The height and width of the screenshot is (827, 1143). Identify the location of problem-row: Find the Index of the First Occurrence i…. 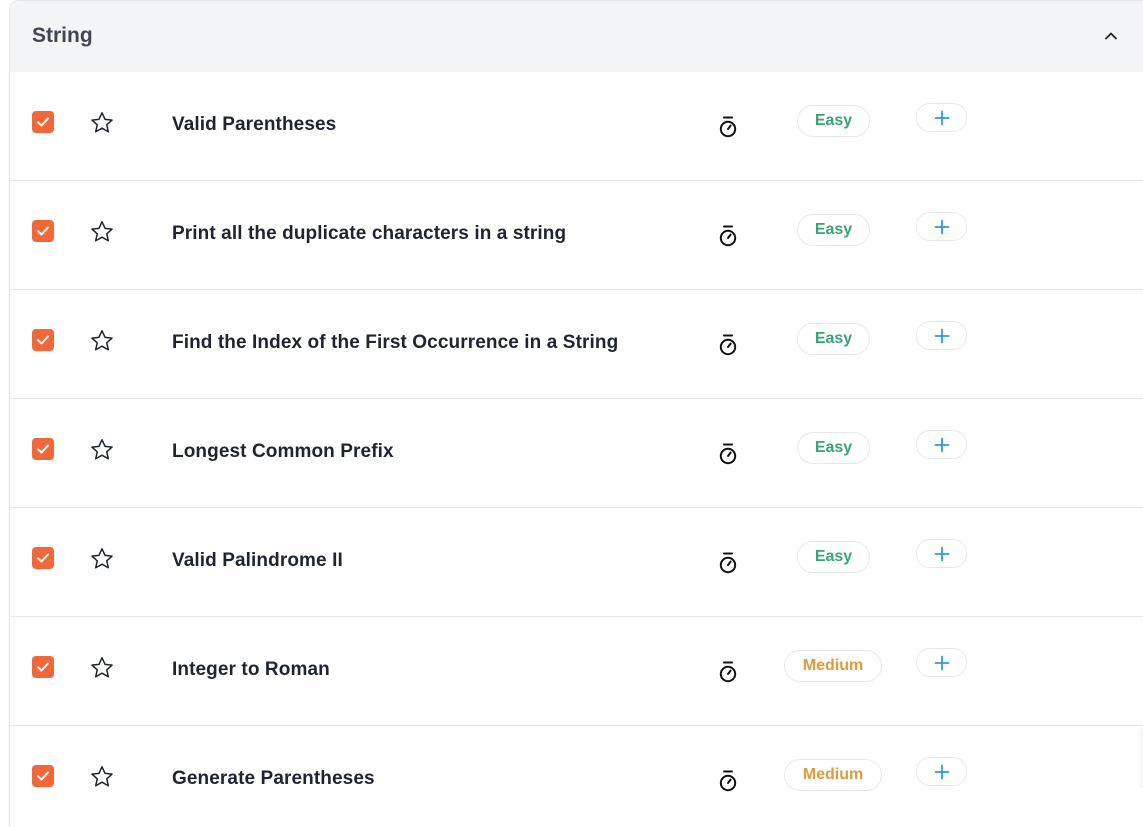
(576, 344).